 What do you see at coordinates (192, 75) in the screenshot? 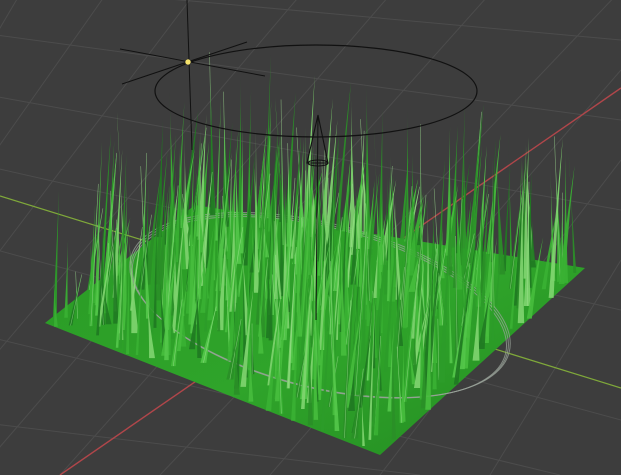
I see `light-icon` at bounding box center [192, 75].